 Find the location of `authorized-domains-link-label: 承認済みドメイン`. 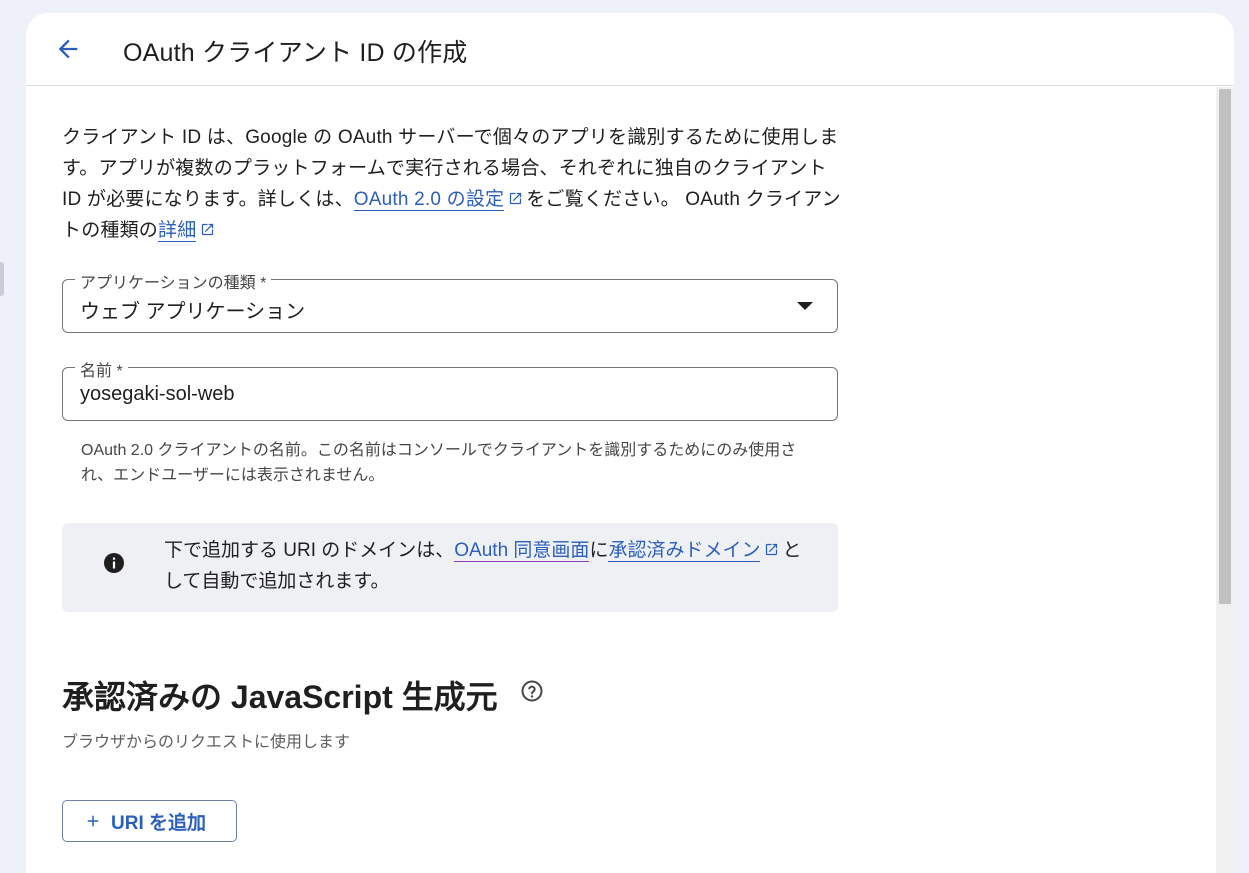

authorized-domains-link-label: 承認済みドメイン is located at coordinates (684, 550).